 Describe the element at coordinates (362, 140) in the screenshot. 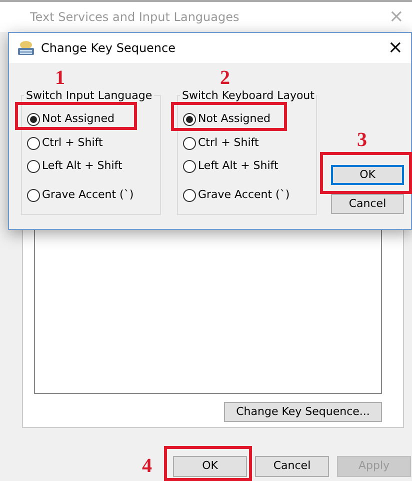

I see `step-number: 3` at that location.